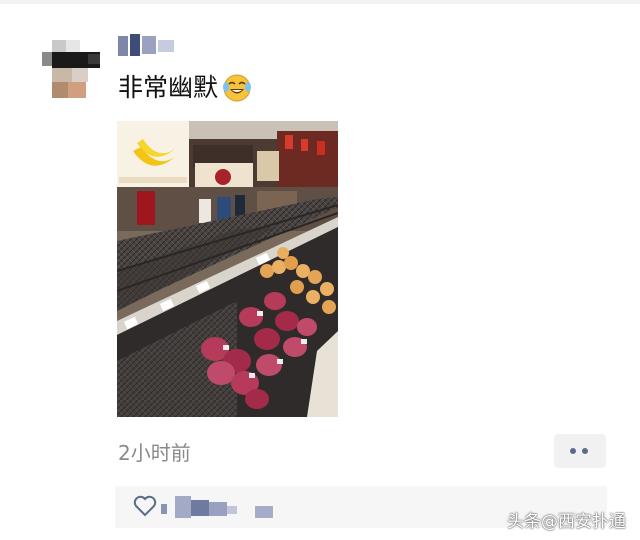  Describe the element at coordinates (145, 506) in the screenshot. I see `heart-icon` at that location.